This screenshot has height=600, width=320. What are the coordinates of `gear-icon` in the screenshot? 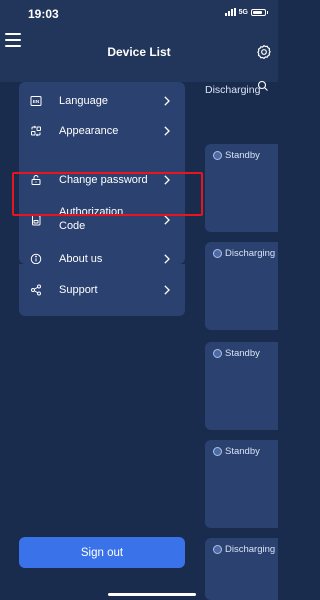 It's located at (264, 52).